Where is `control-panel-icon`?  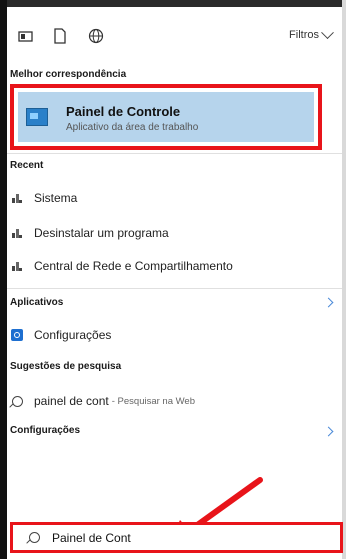
control-panel-icon is located at coordinates (37, 117).